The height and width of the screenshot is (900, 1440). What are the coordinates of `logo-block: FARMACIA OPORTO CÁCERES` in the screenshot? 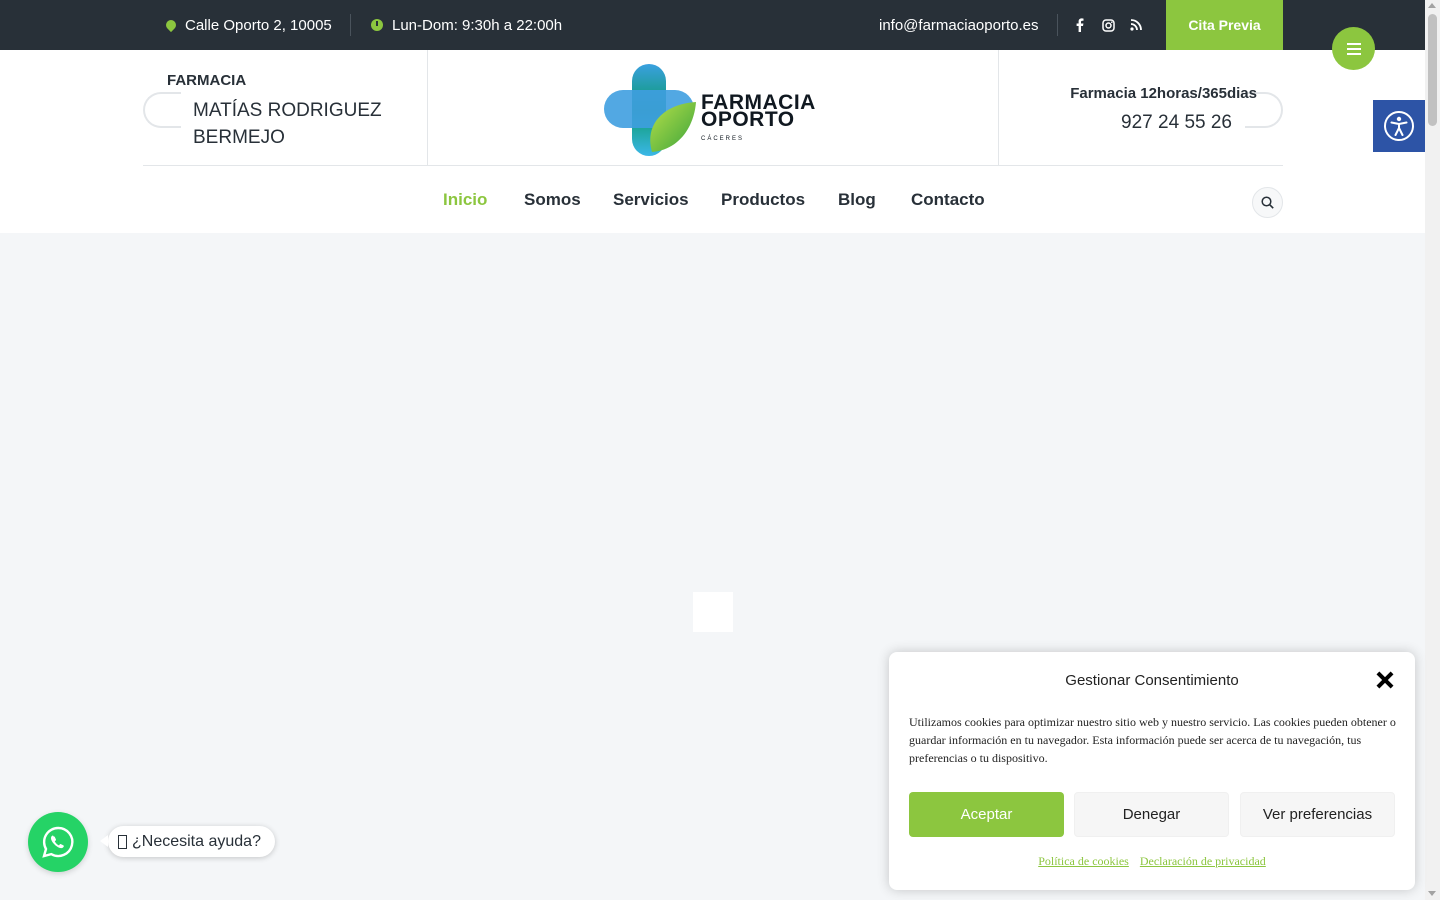 It's located at (713, 108).